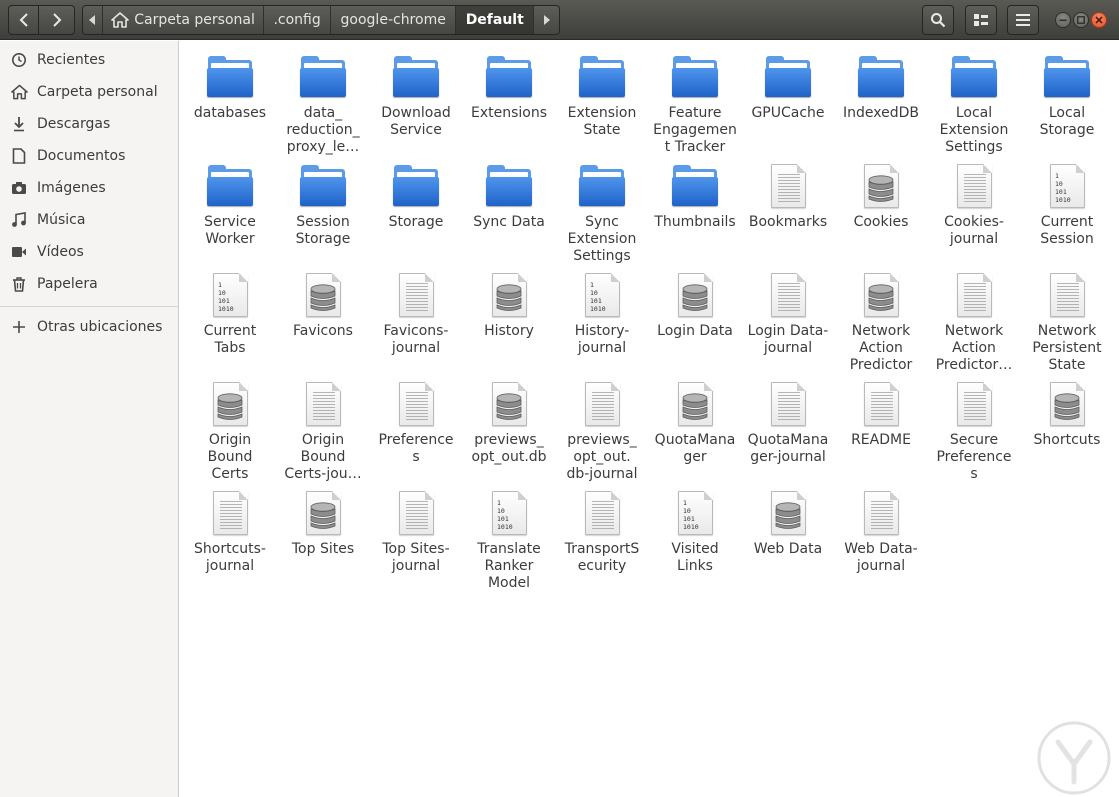 This screenshot has width=1119, height=797. I want to click on file-item: databases, so click(230, 88).